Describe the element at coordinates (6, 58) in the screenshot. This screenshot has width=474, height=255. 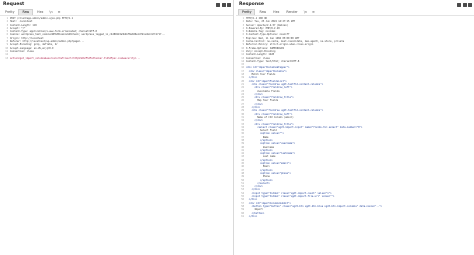
I see `line-number: 13` at that location.